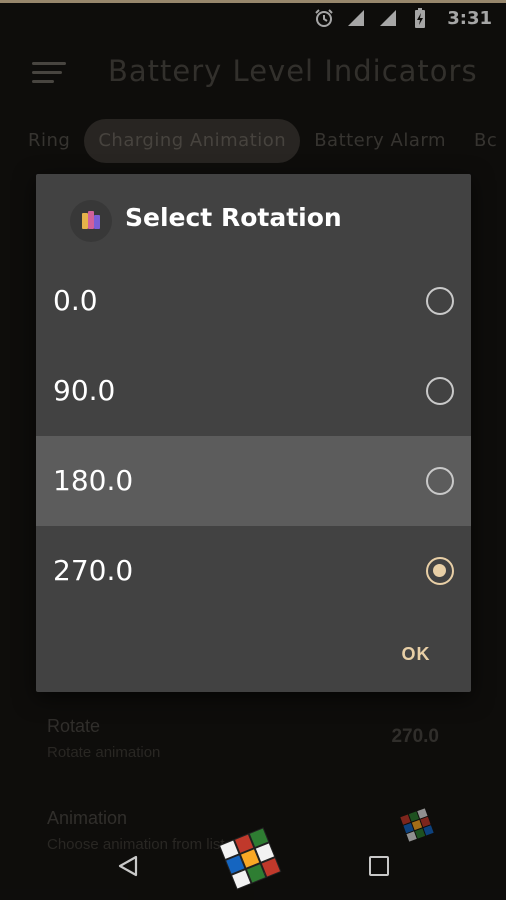  I want to click on dialog-title: Select Rotation, so click(233, 217).